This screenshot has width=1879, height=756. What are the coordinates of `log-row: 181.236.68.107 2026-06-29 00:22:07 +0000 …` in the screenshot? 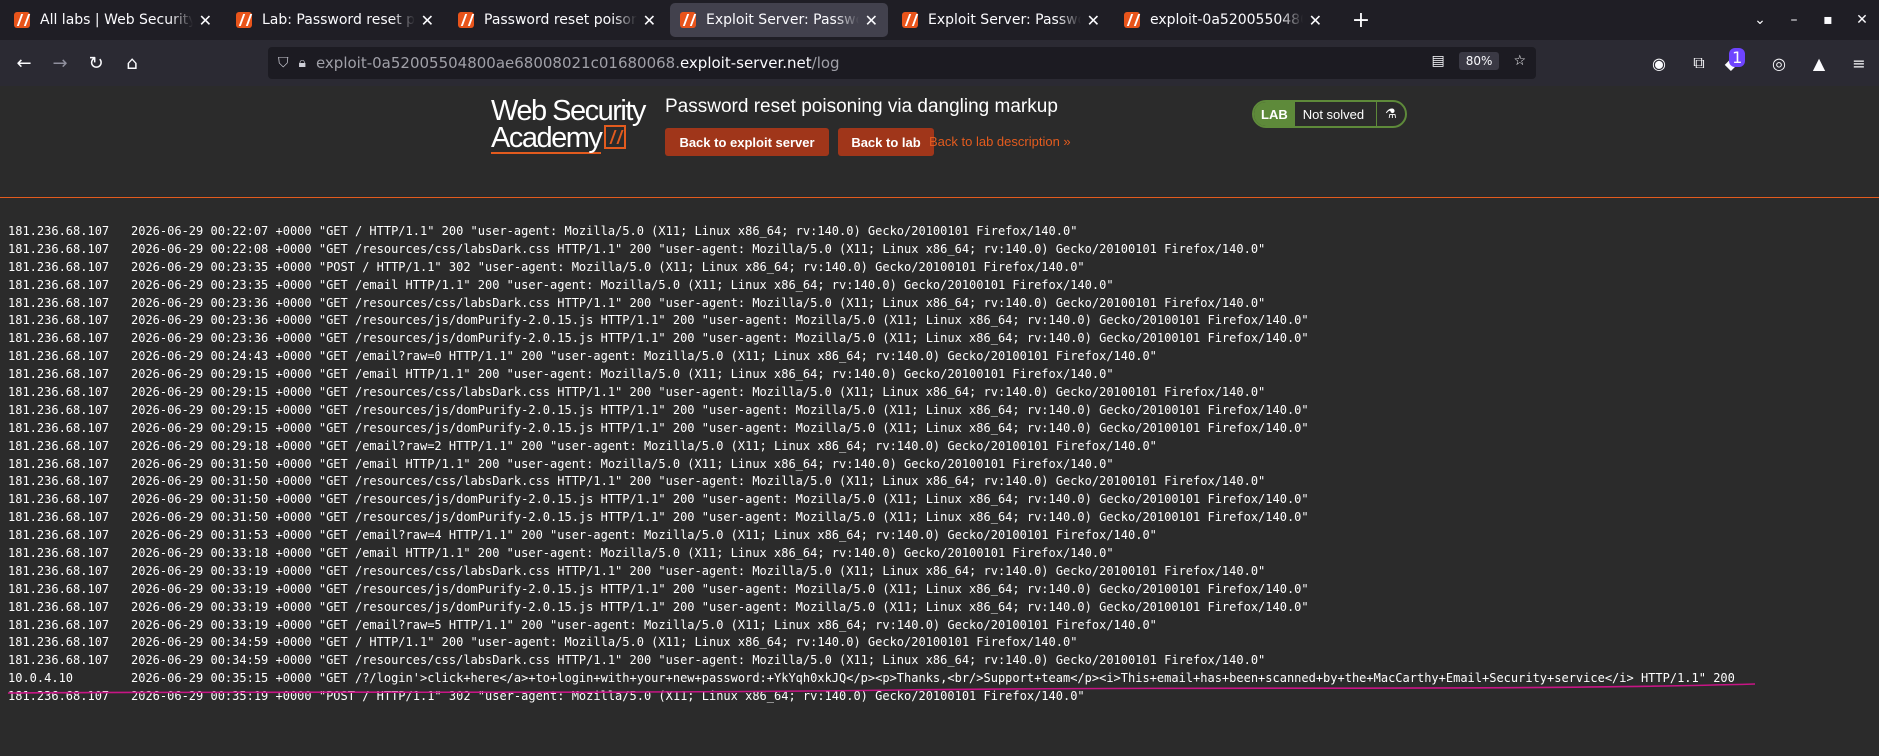 It's located at (939, 232).